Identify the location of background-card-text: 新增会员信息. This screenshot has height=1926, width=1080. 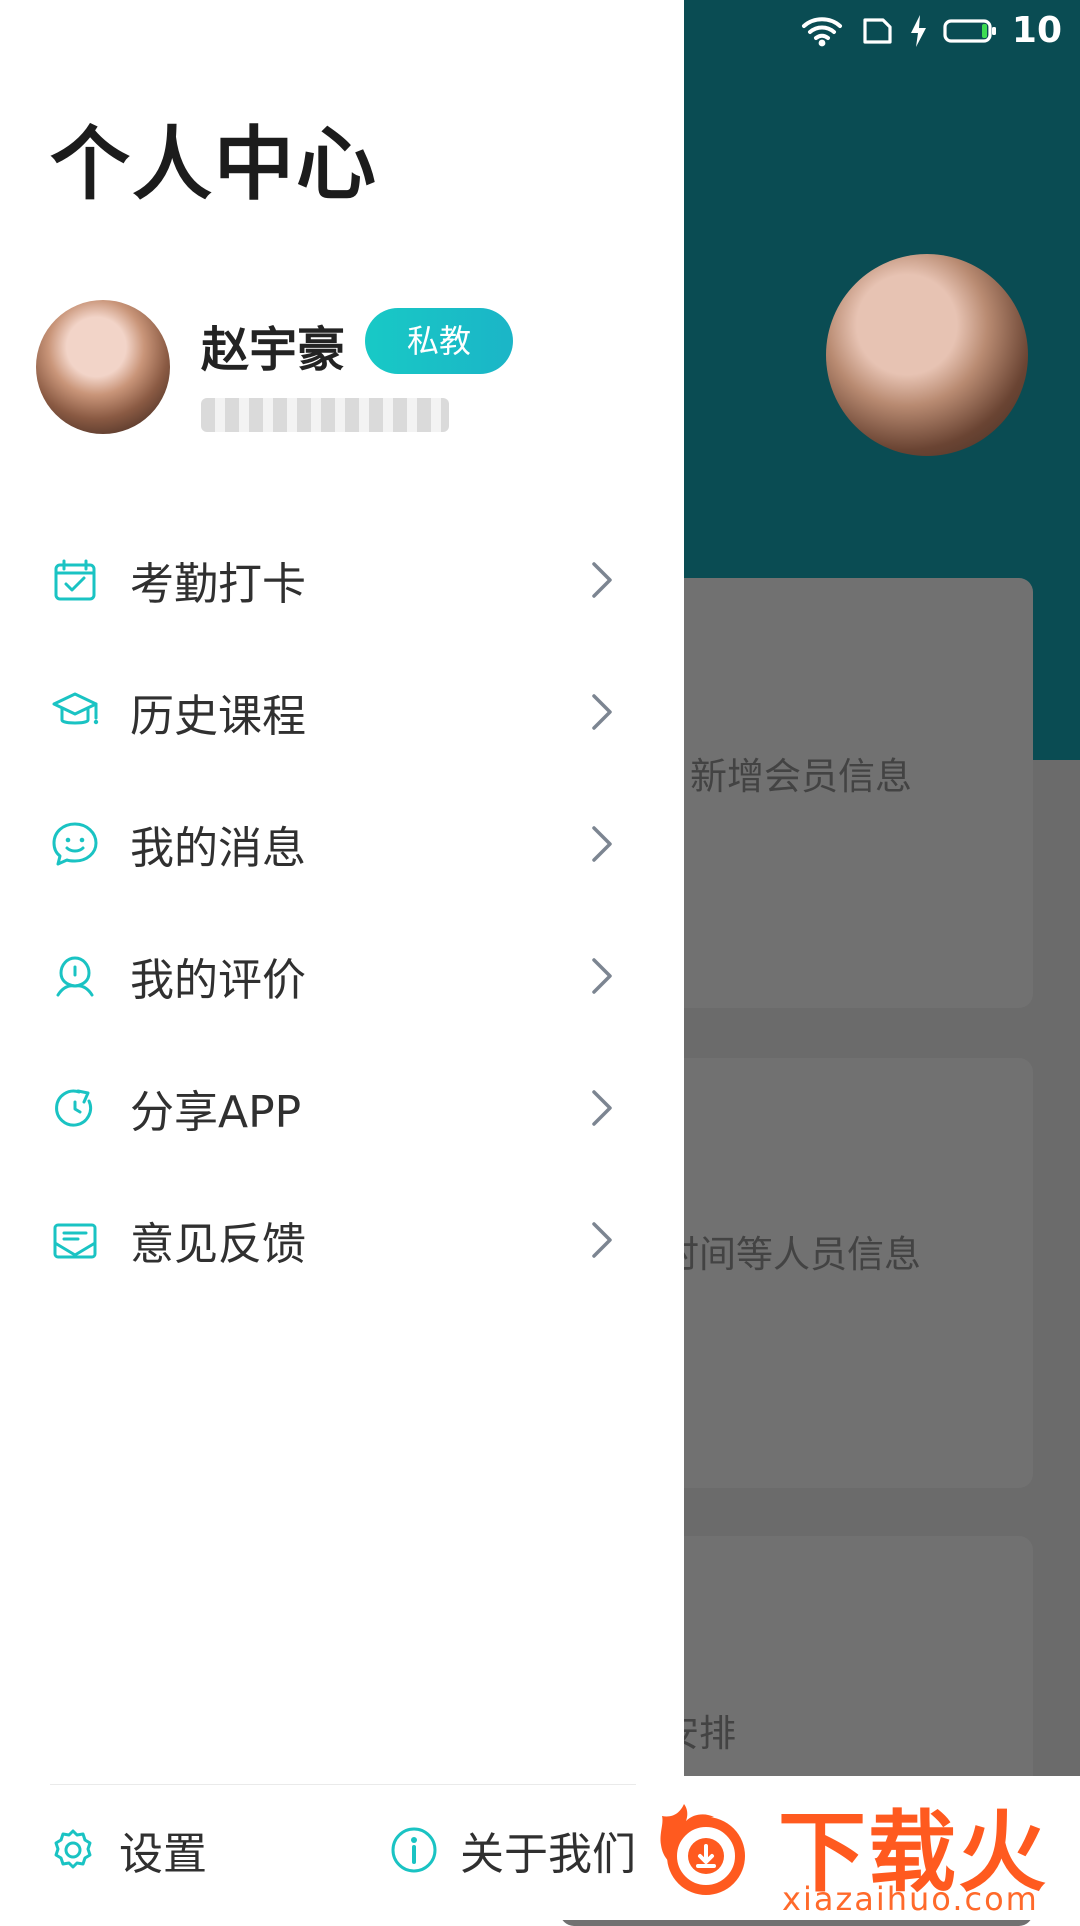
(801, 776).